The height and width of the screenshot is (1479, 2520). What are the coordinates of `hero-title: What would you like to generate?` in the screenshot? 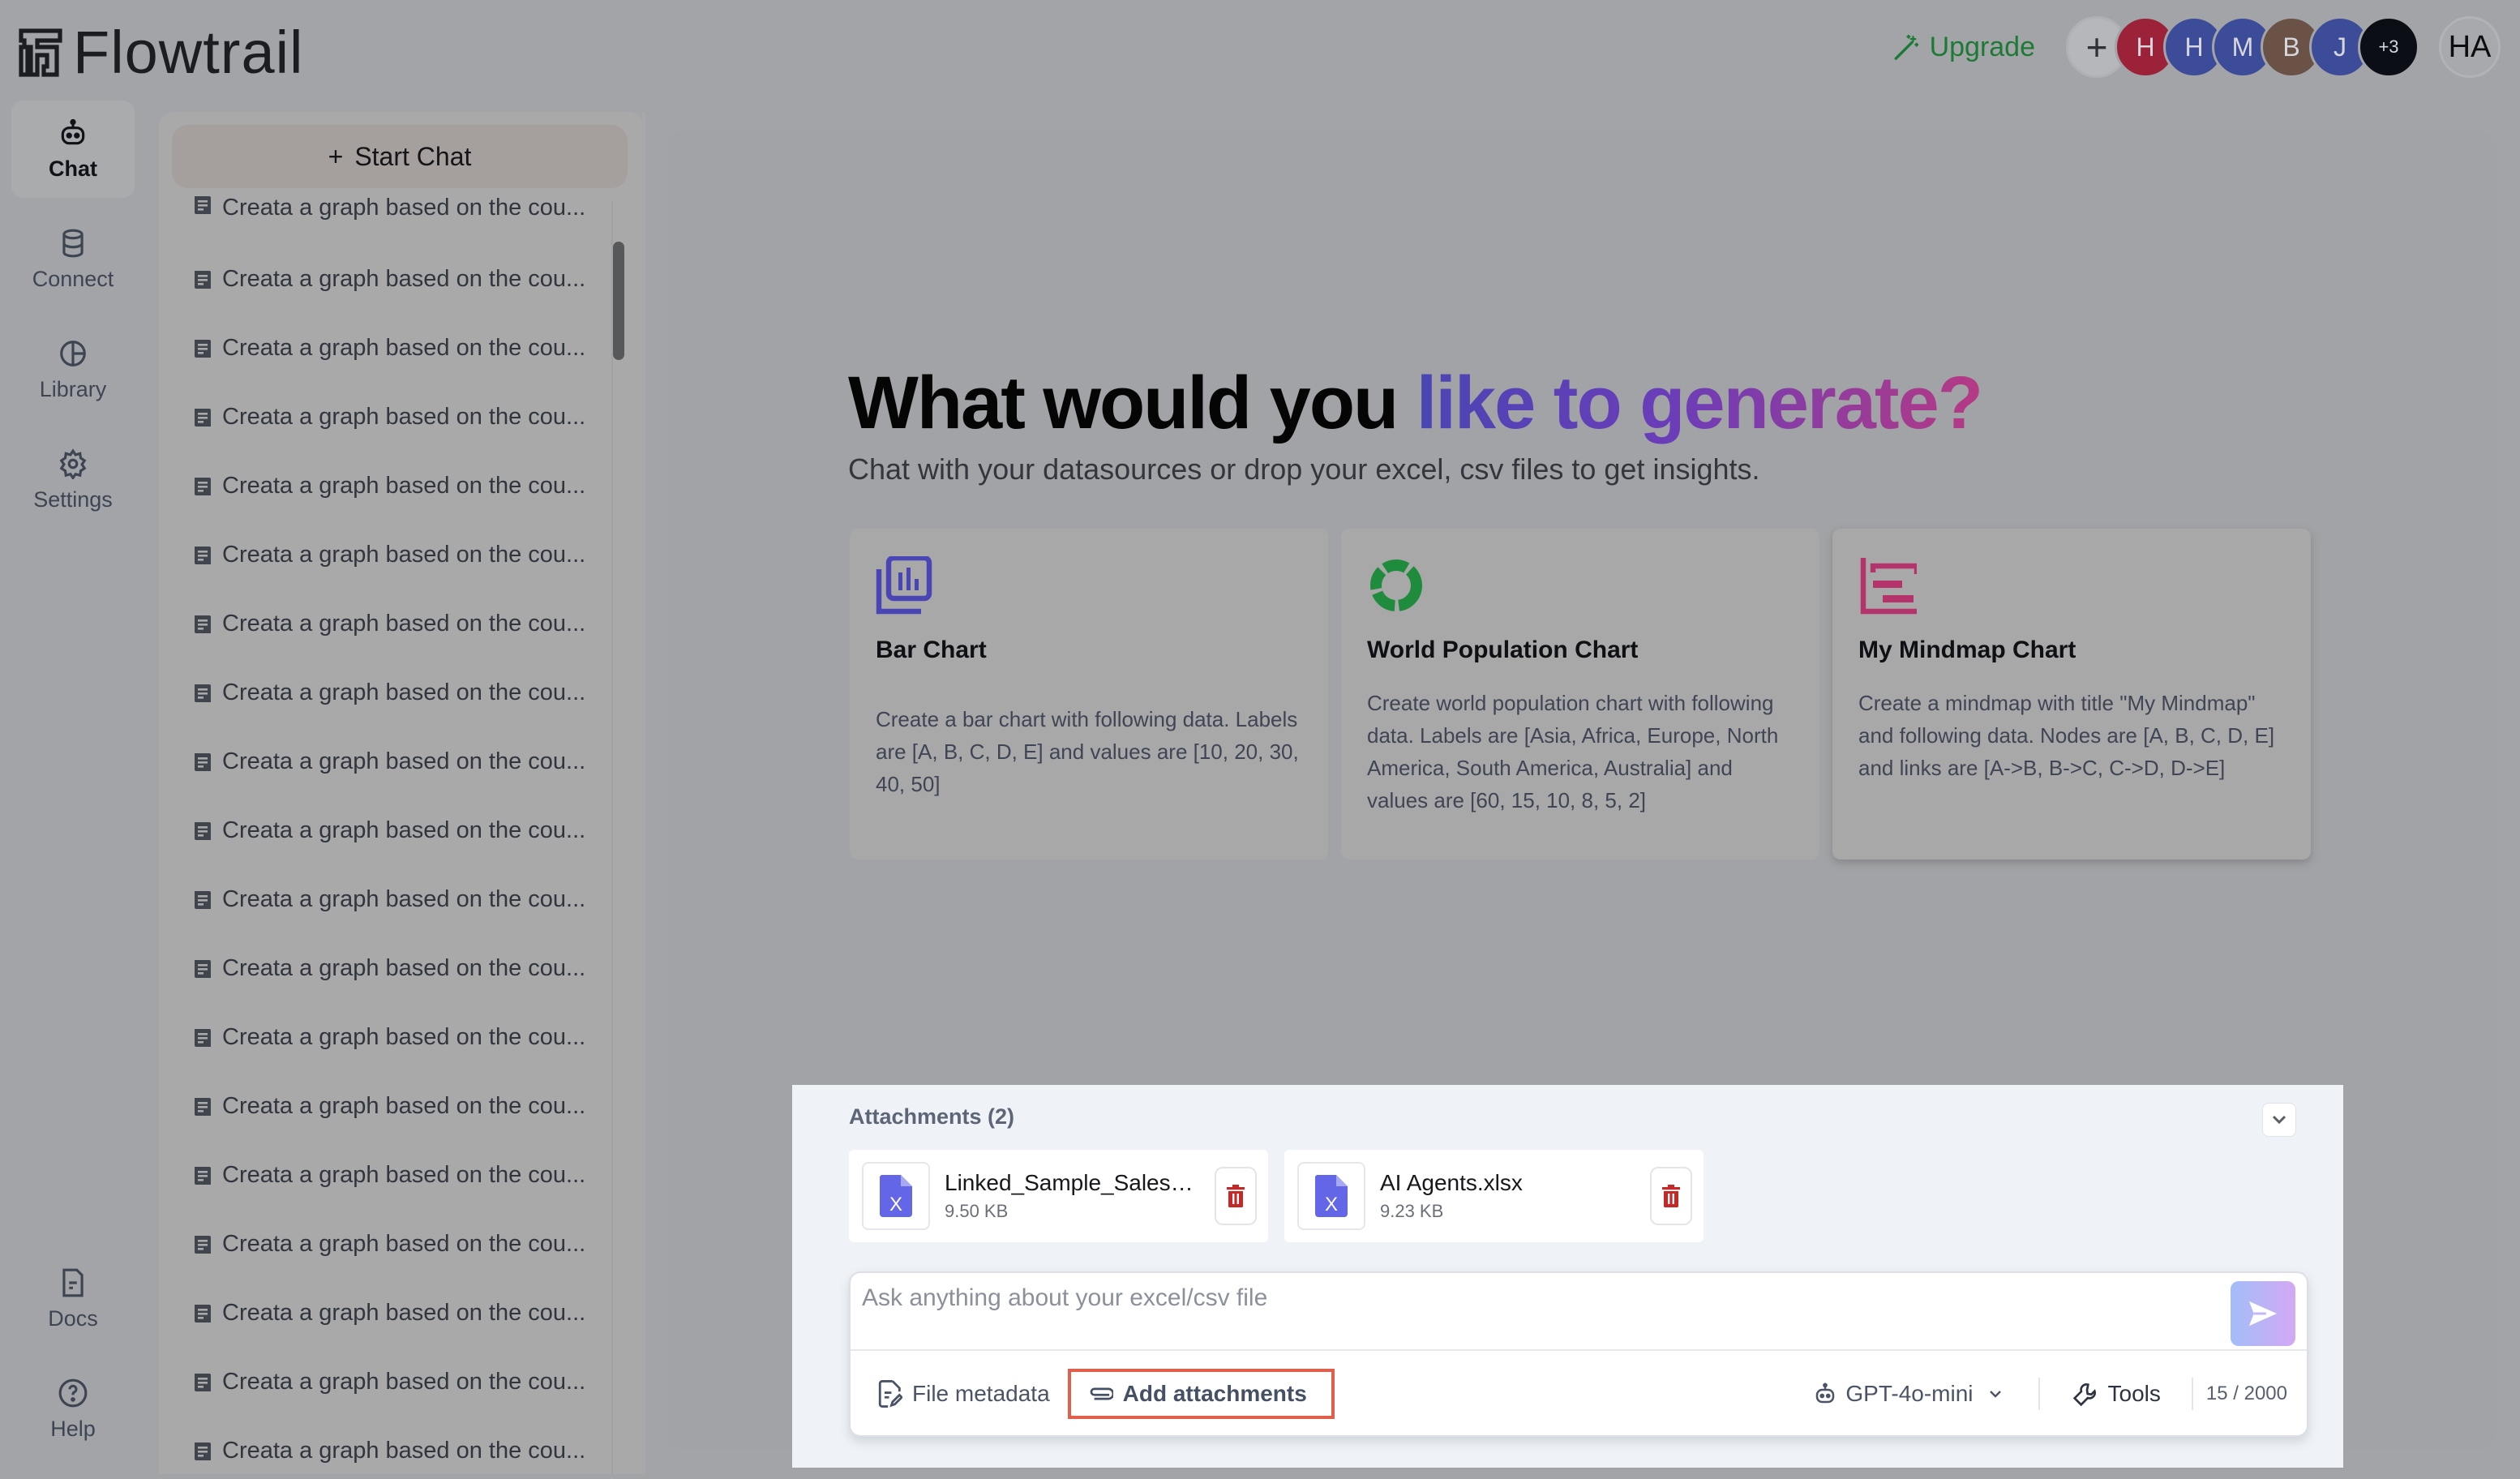 It's located at (1416, 403).